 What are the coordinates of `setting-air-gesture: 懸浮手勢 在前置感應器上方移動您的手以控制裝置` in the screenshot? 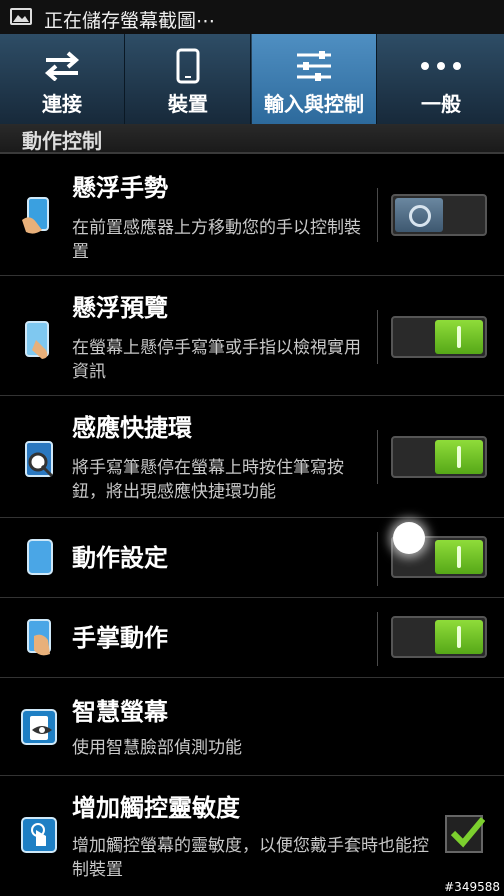 It's located at (252, 215).